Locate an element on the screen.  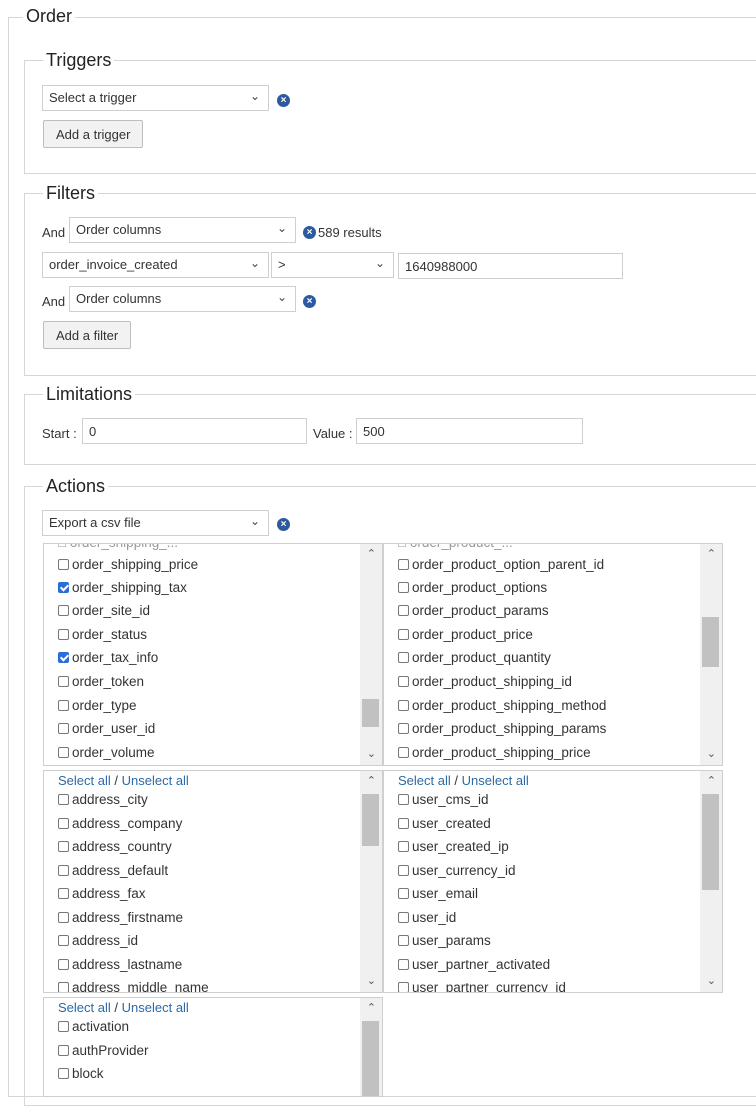
add-trigger-button: Add a trigger is located at coordinates (93, 134).